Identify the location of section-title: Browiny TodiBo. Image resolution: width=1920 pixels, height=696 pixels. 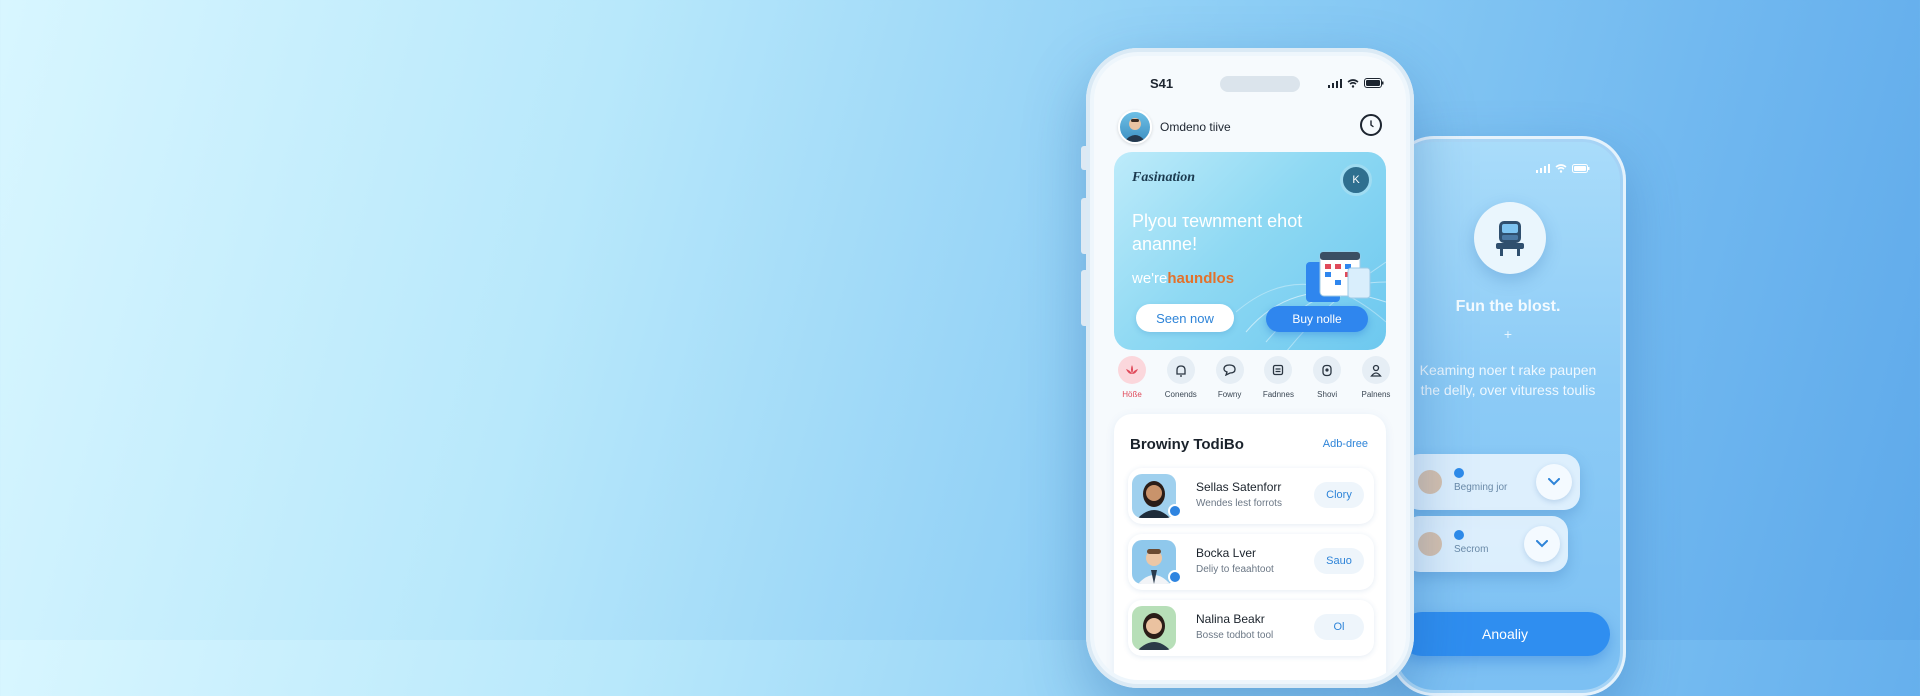
(1187, 444).